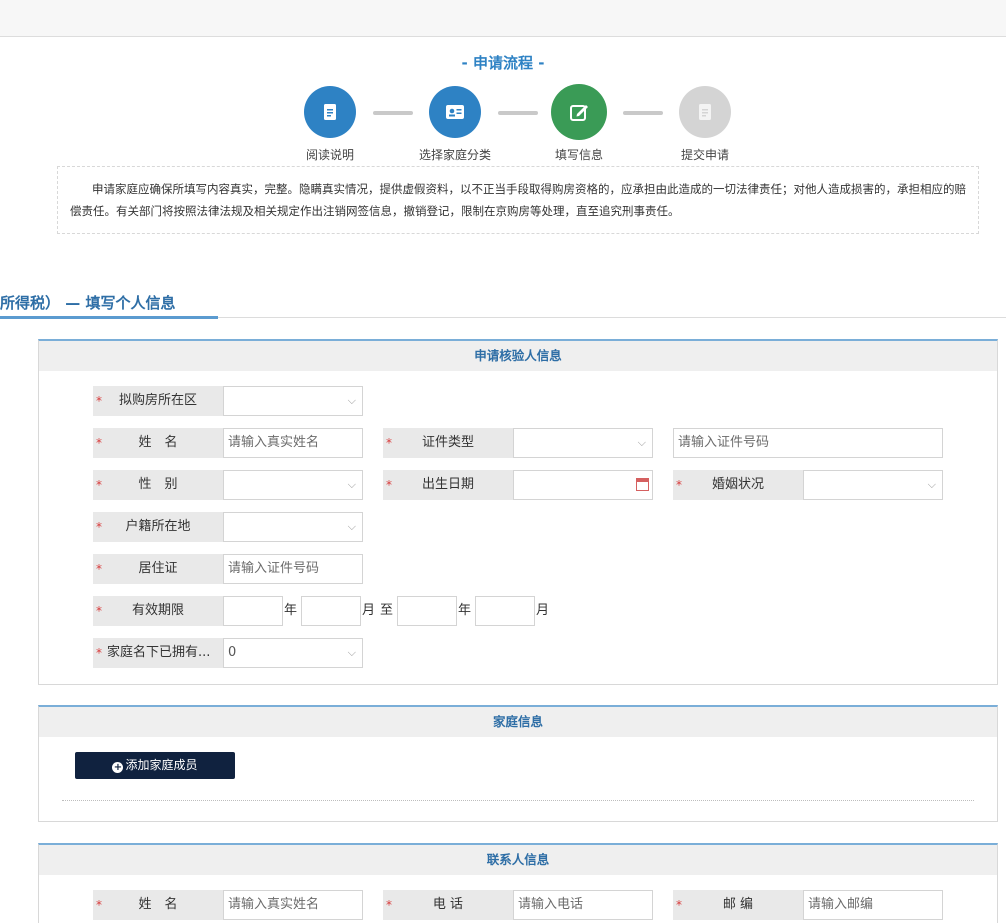 The image size is (1006, 923). What do you see at coordinates (158, 485) in the screenshot?
I see `field-label: * 性 别` at bounding box center [158, 485].